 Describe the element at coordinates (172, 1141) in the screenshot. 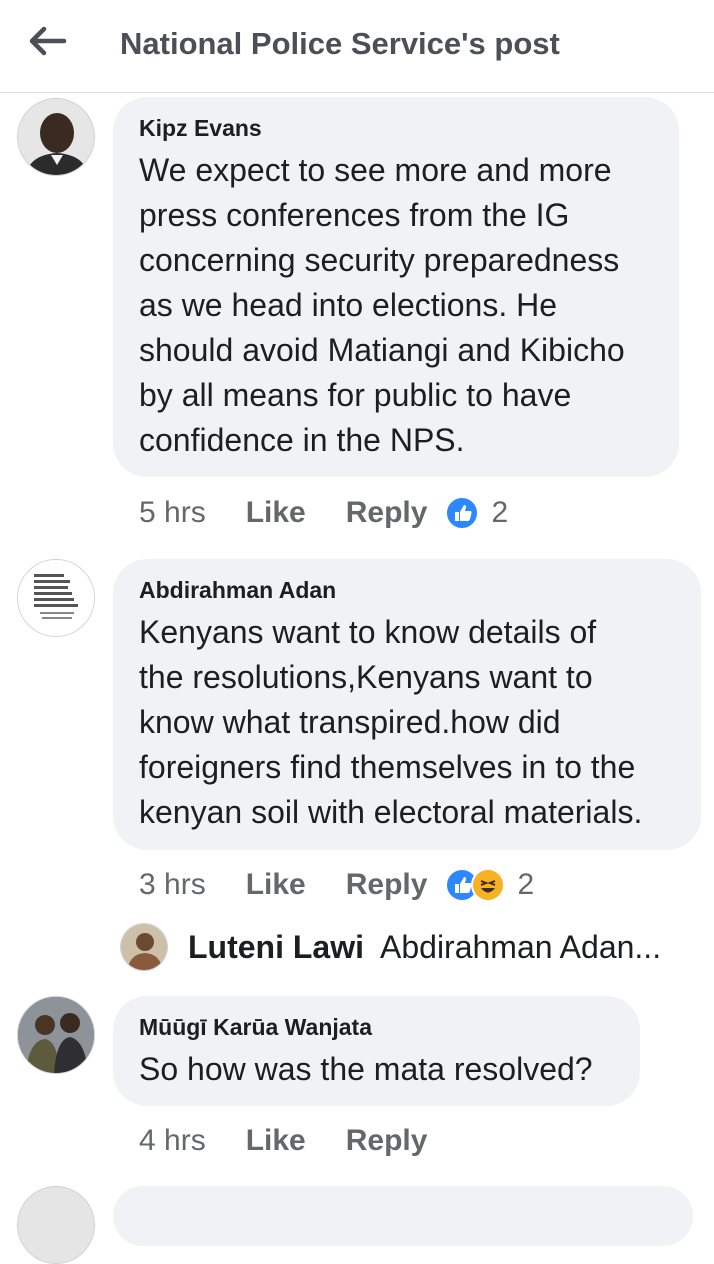

I see `comment-time: 4 hrs` at that location.